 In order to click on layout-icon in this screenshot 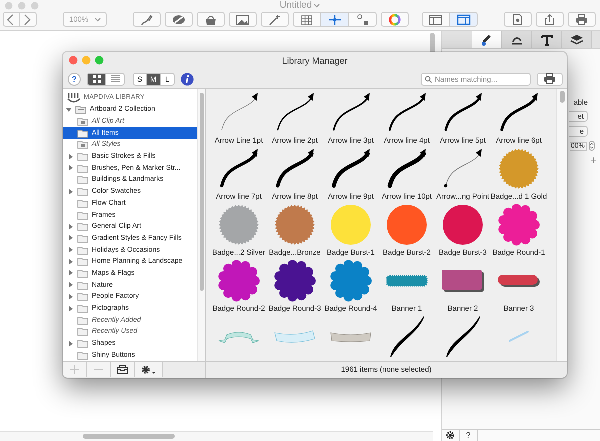, I will do `click(436, 20)`.